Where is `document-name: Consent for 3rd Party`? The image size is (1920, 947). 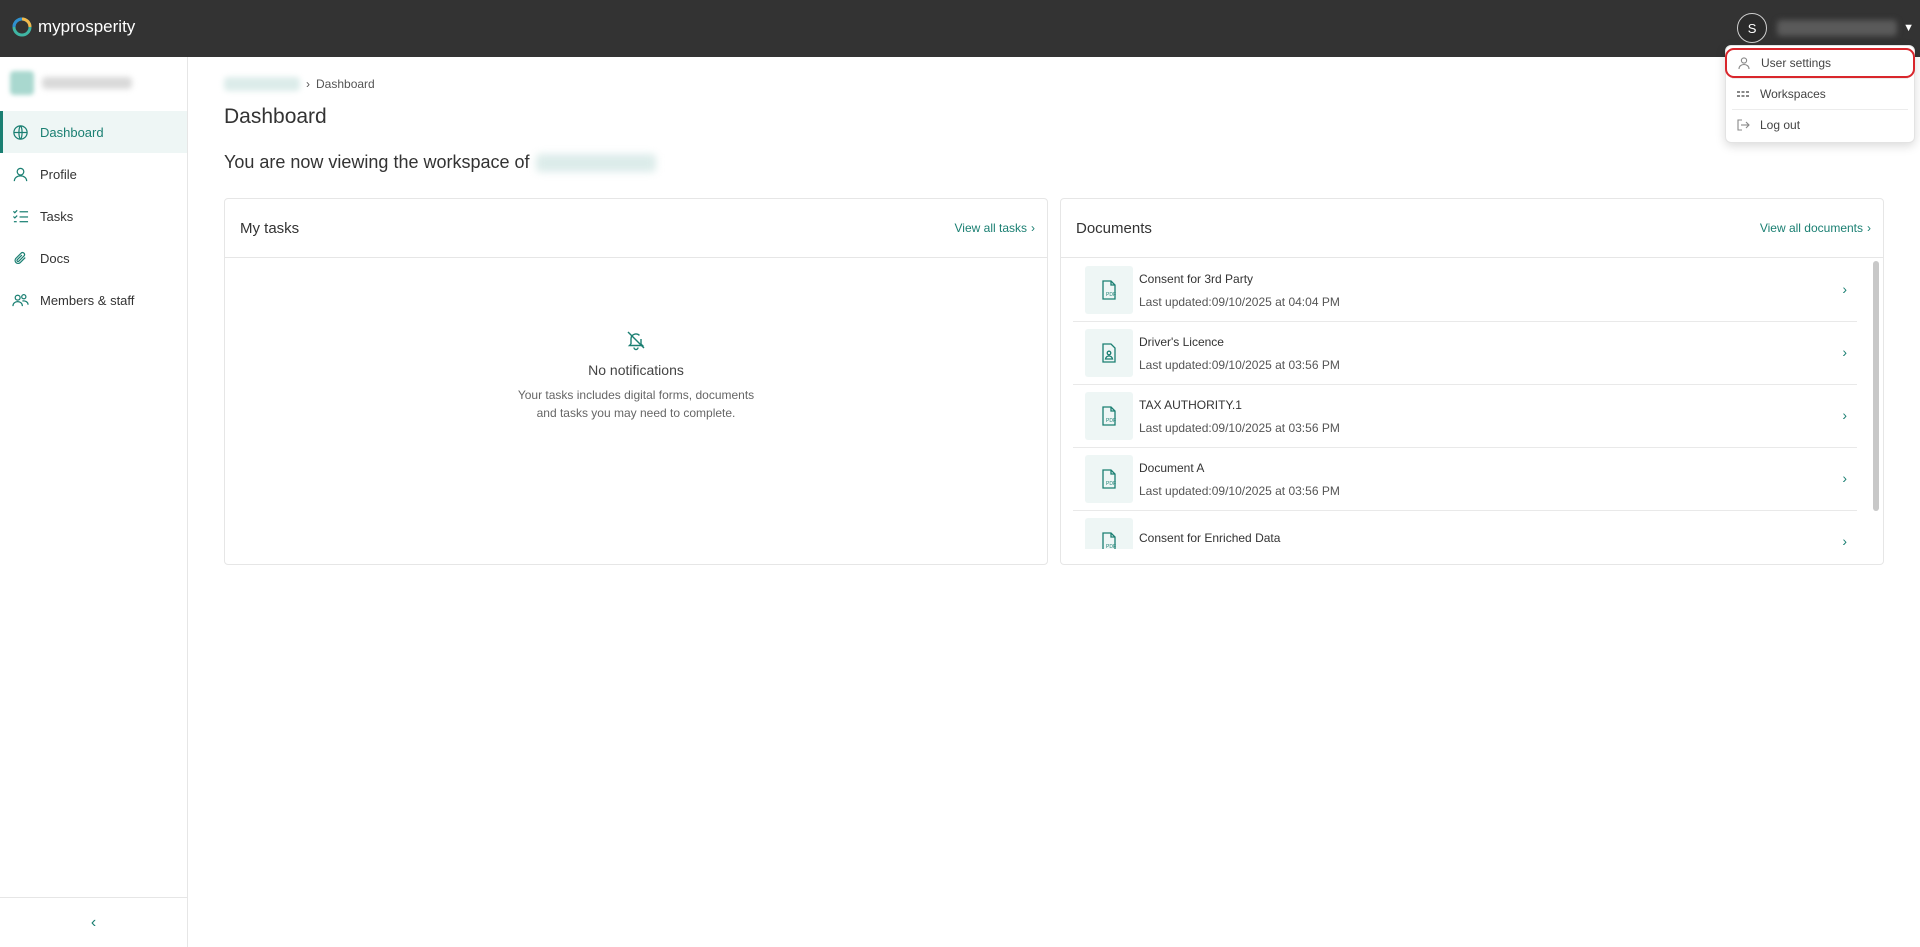 document-name: Consent for 3rd Party is located at coordinates (1196, 278).